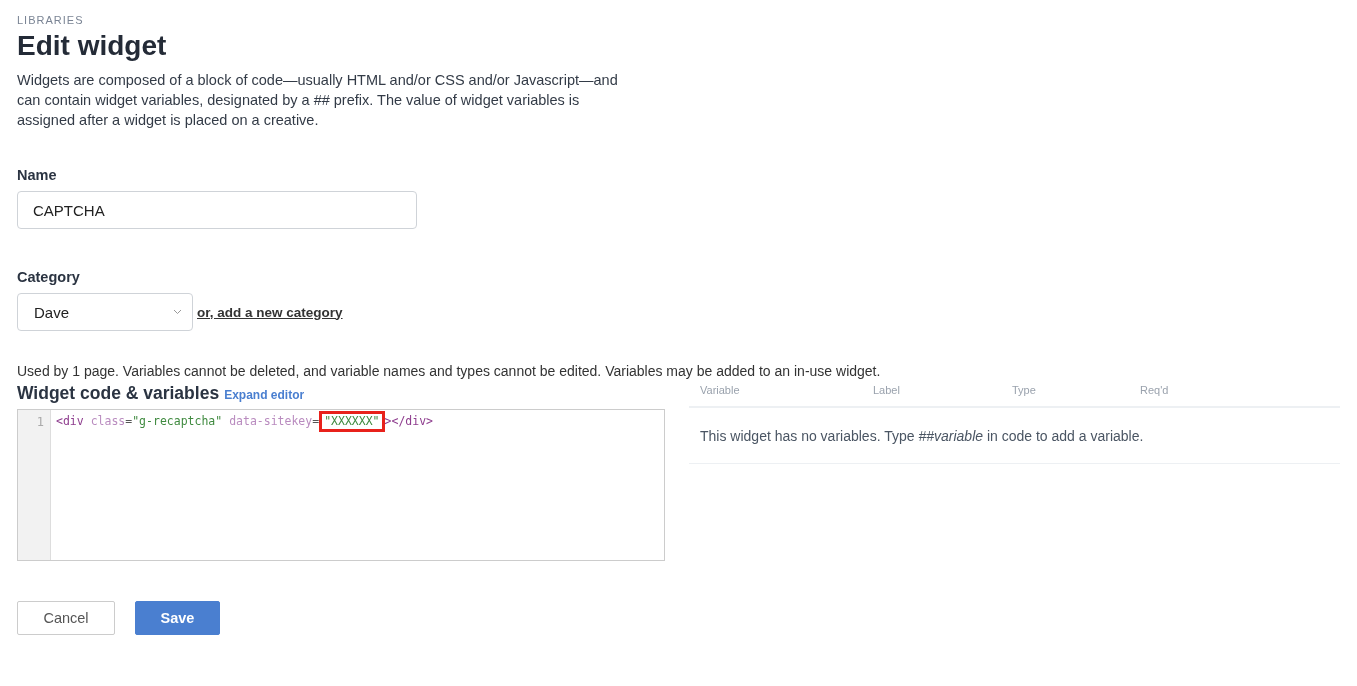  Describe the element at coordinates (51, 20) in the screenshot. I see `breadcrumb: LIBRARIES` at that location.